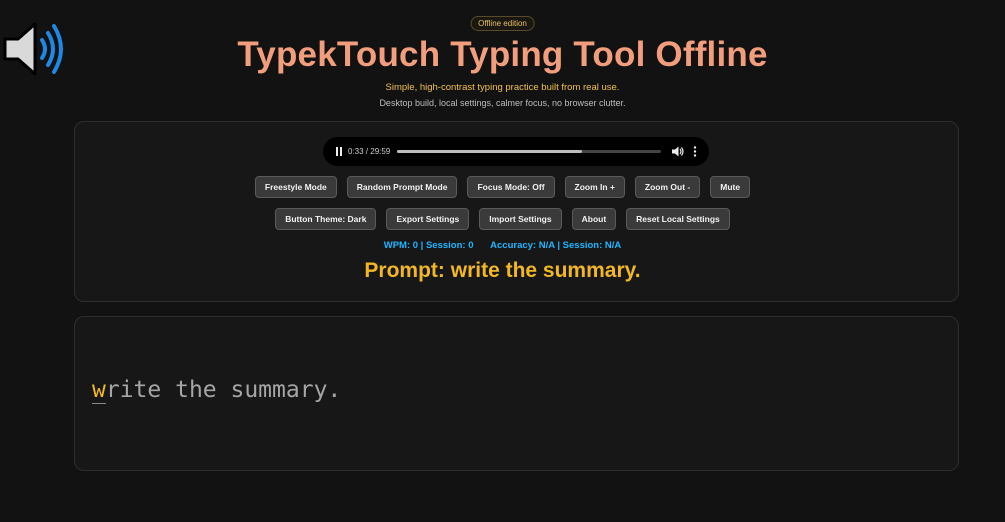  Describe the element at coordinates (223, 390) in the screenshot. I see `remaining-text: rite the summary.` at that location.